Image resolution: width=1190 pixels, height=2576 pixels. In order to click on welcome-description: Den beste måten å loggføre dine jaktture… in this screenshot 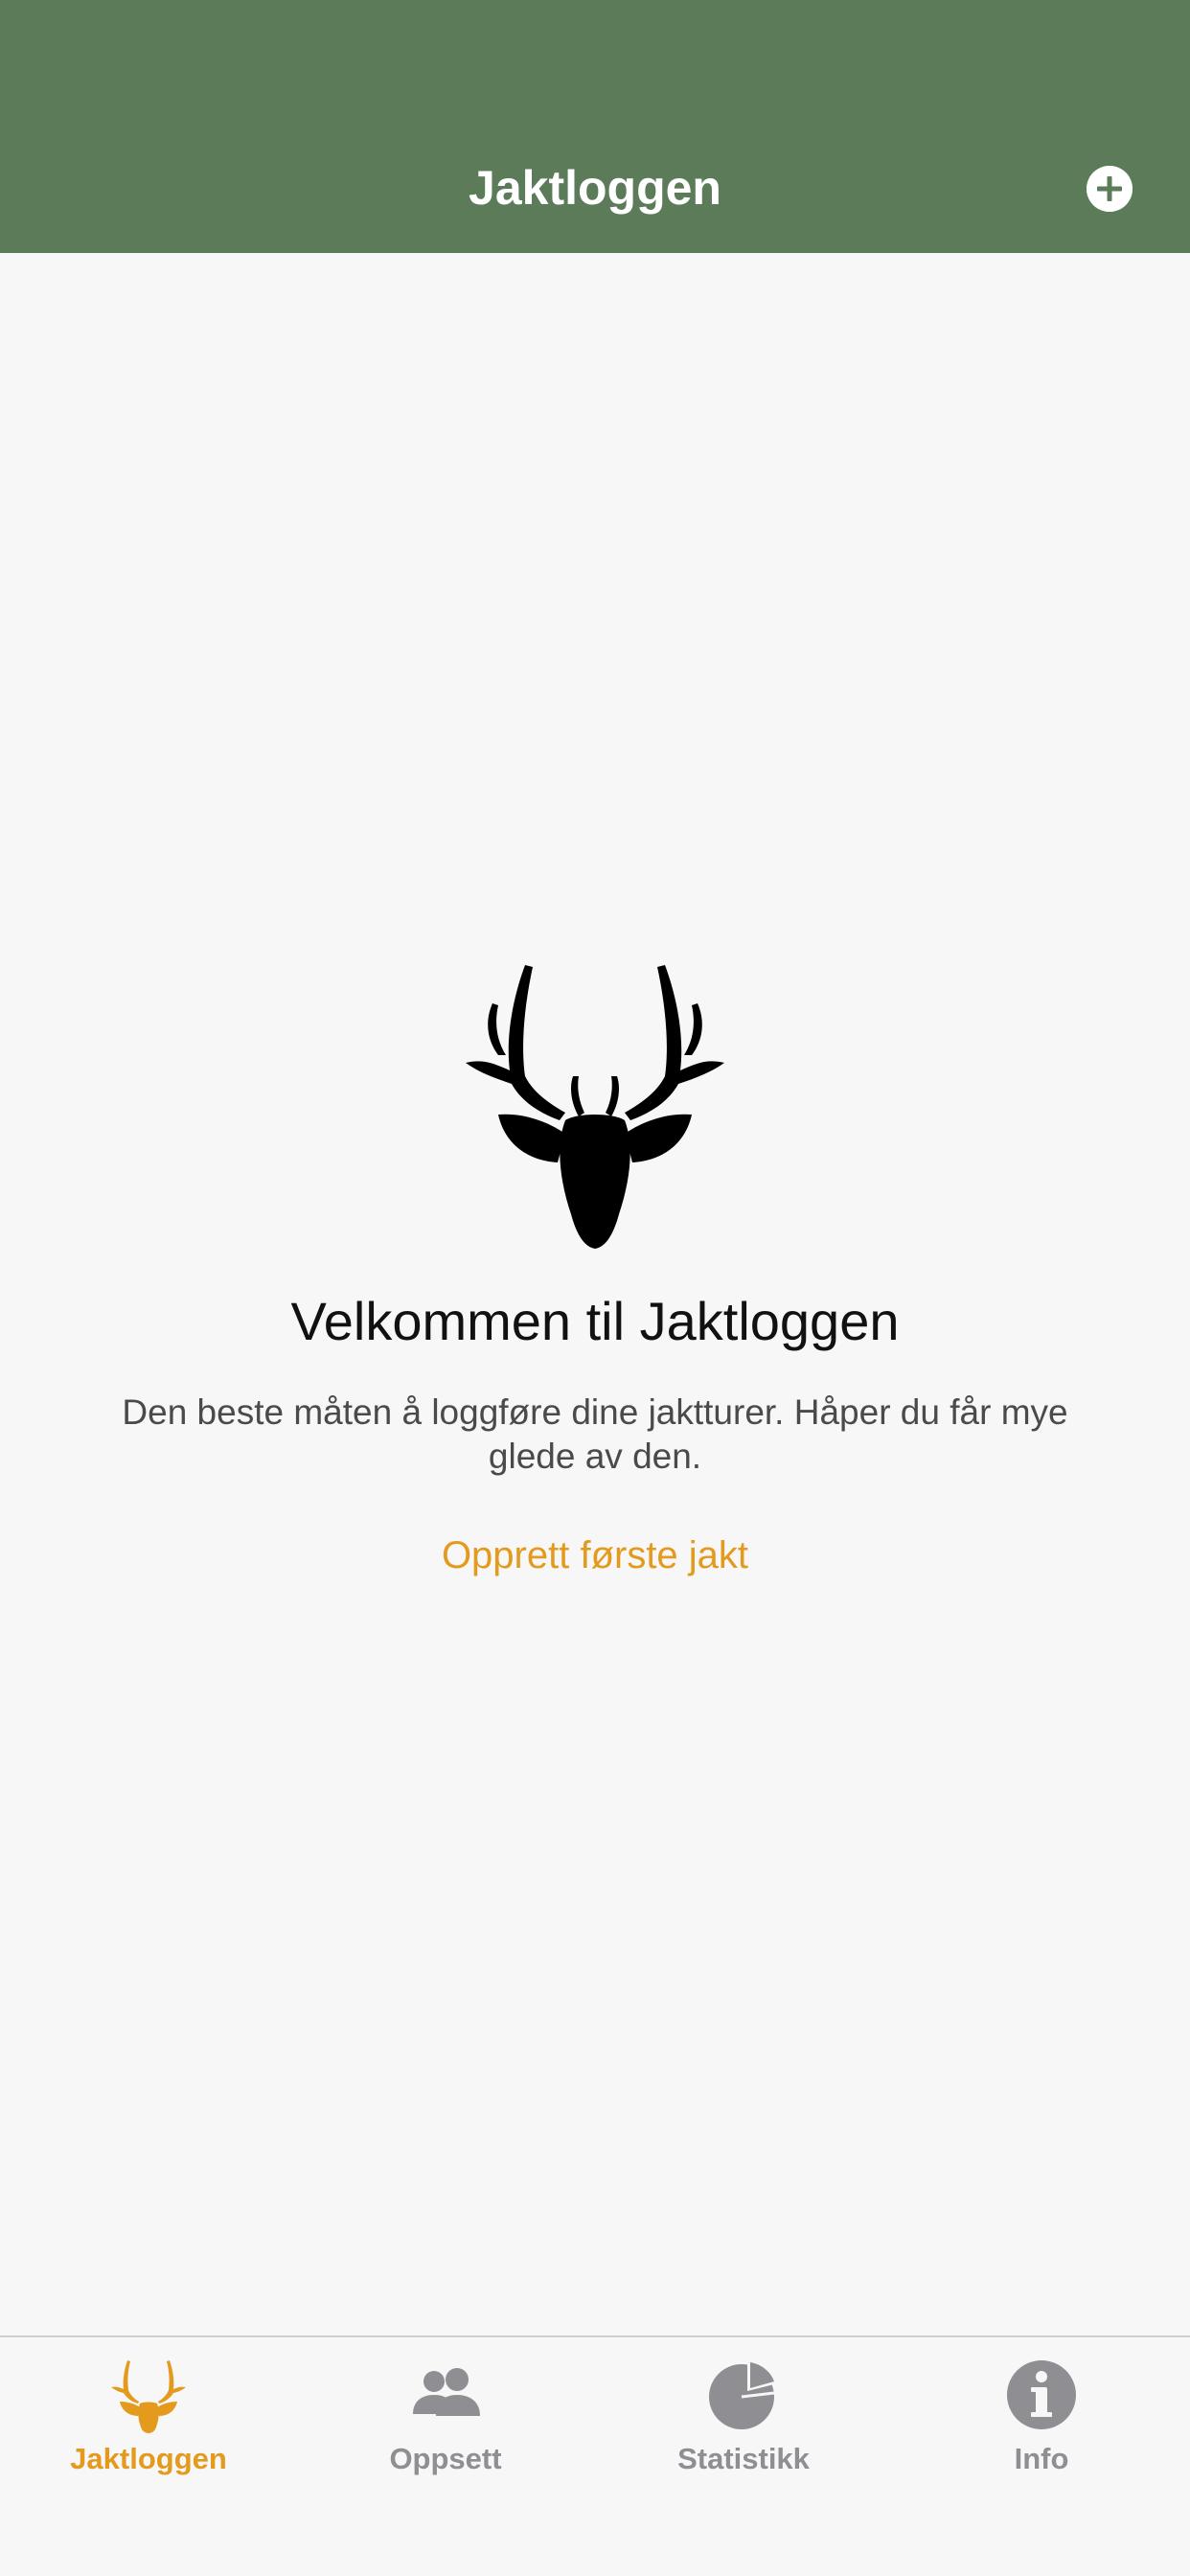, I will do `click(595, 1434)`.